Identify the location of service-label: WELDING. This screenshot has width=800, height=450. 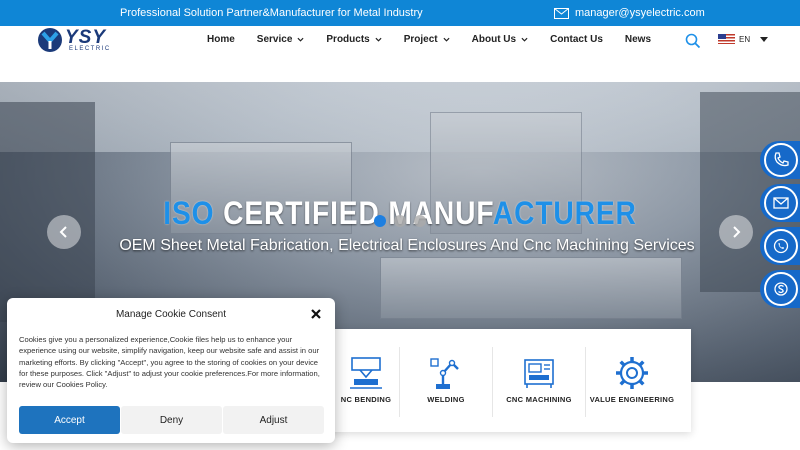
(446, 399).